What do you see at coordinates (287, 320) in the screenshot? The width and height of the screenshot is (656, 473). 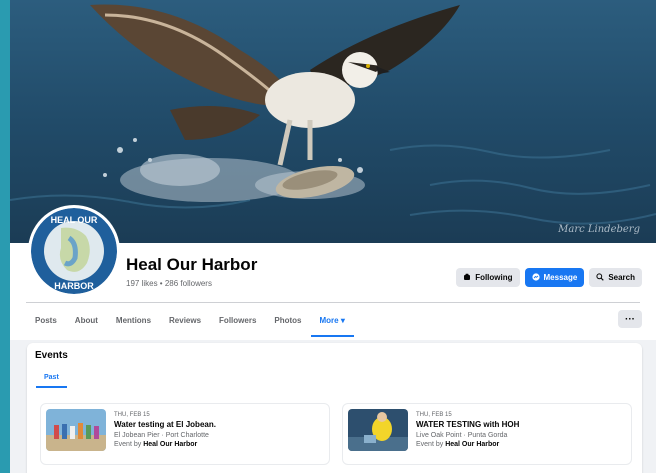 I see `tab-photos: Photos` at bounding box center [287, 320].